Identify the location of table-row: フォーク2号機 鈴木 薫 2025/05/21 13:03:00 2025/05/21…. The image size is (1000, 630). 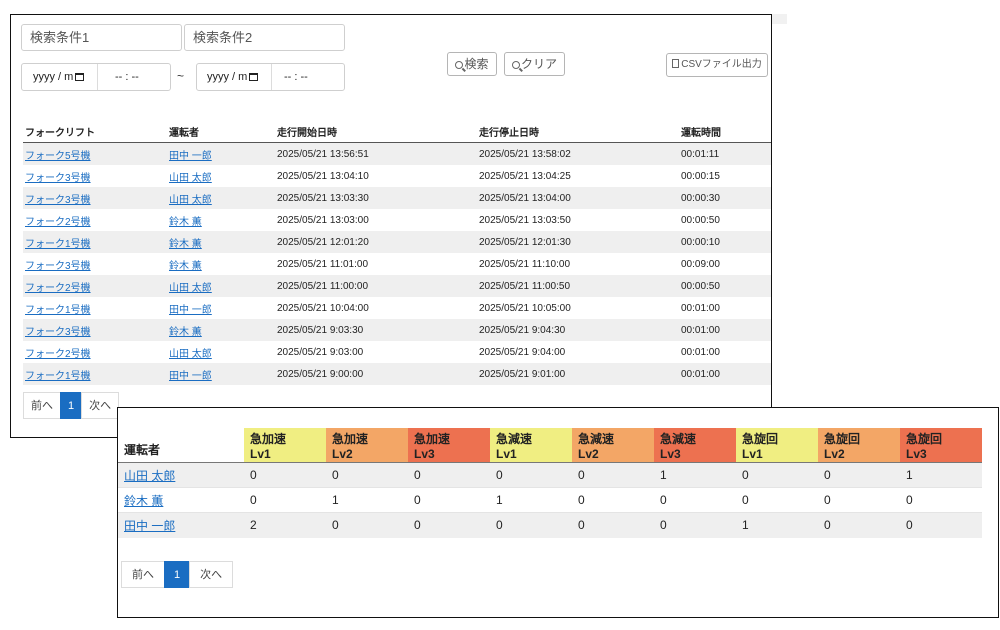
(397, 220).